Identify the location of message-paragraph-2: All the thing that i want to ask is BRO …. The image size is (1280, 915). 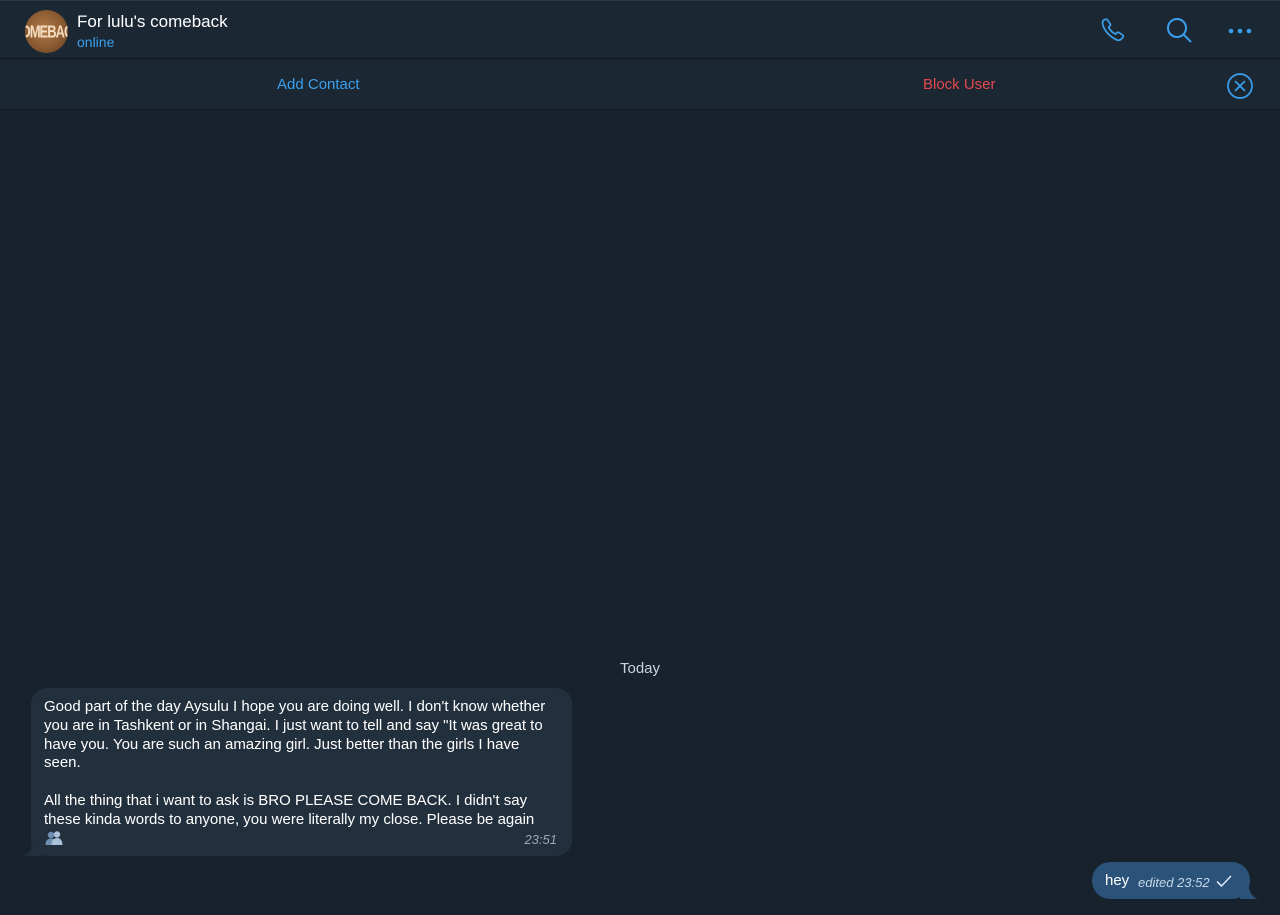
(289, 809).